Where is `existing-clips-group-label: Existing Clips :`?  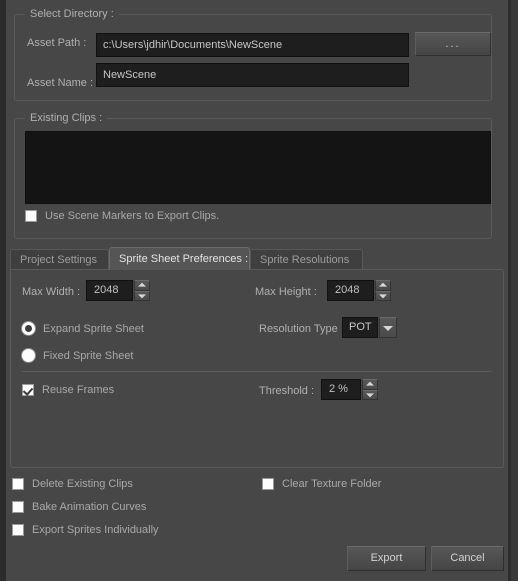
existing-clips-group-label: Existing Clips : is located at coordinates (66, 118).